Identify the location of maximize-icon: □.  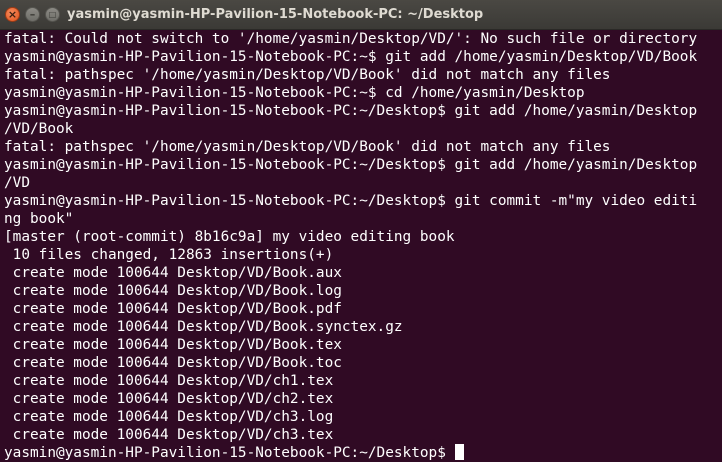
(52, 14).